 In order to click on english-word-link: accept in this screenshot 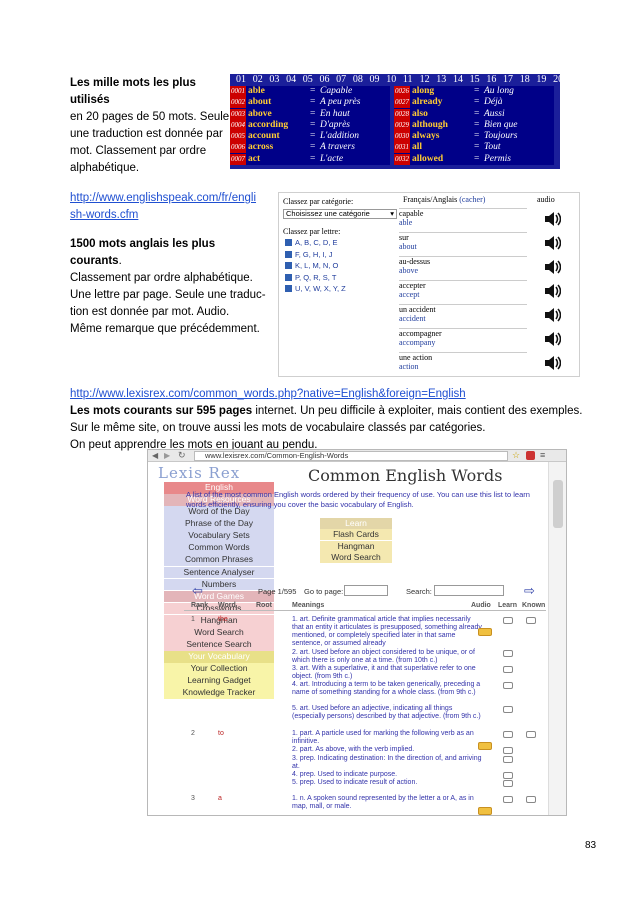, I will do `click(463, 294)`.